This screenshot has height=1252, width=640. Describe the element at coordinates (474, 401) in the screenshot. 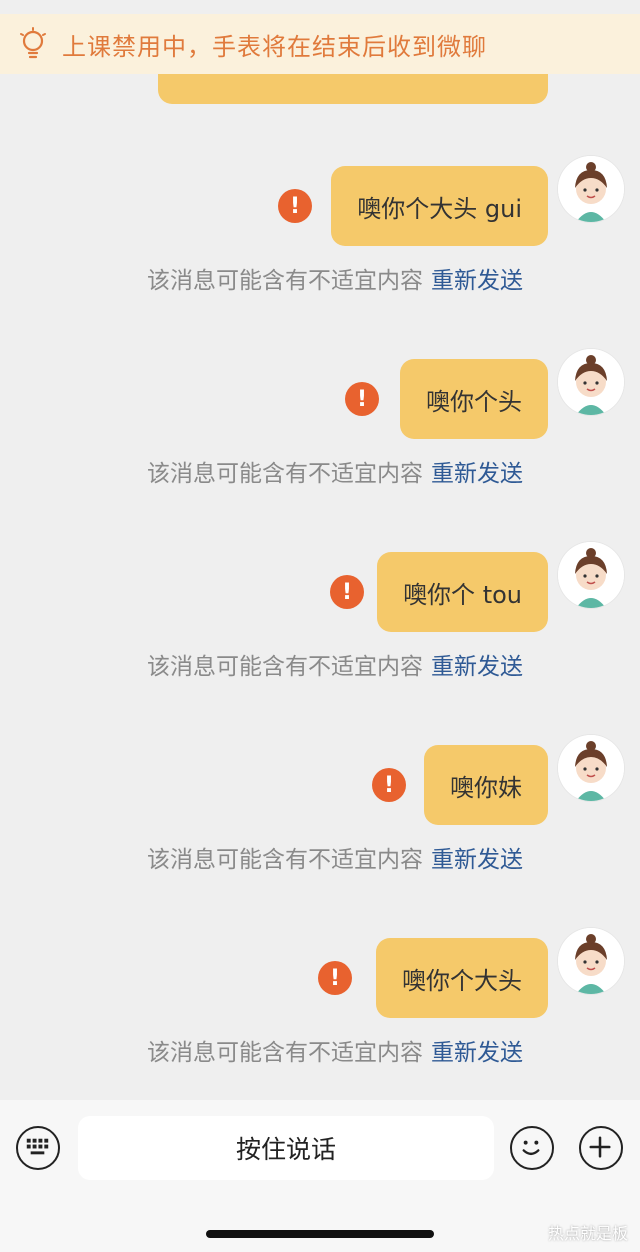

I see `message-text: 噢你个头` at that location.